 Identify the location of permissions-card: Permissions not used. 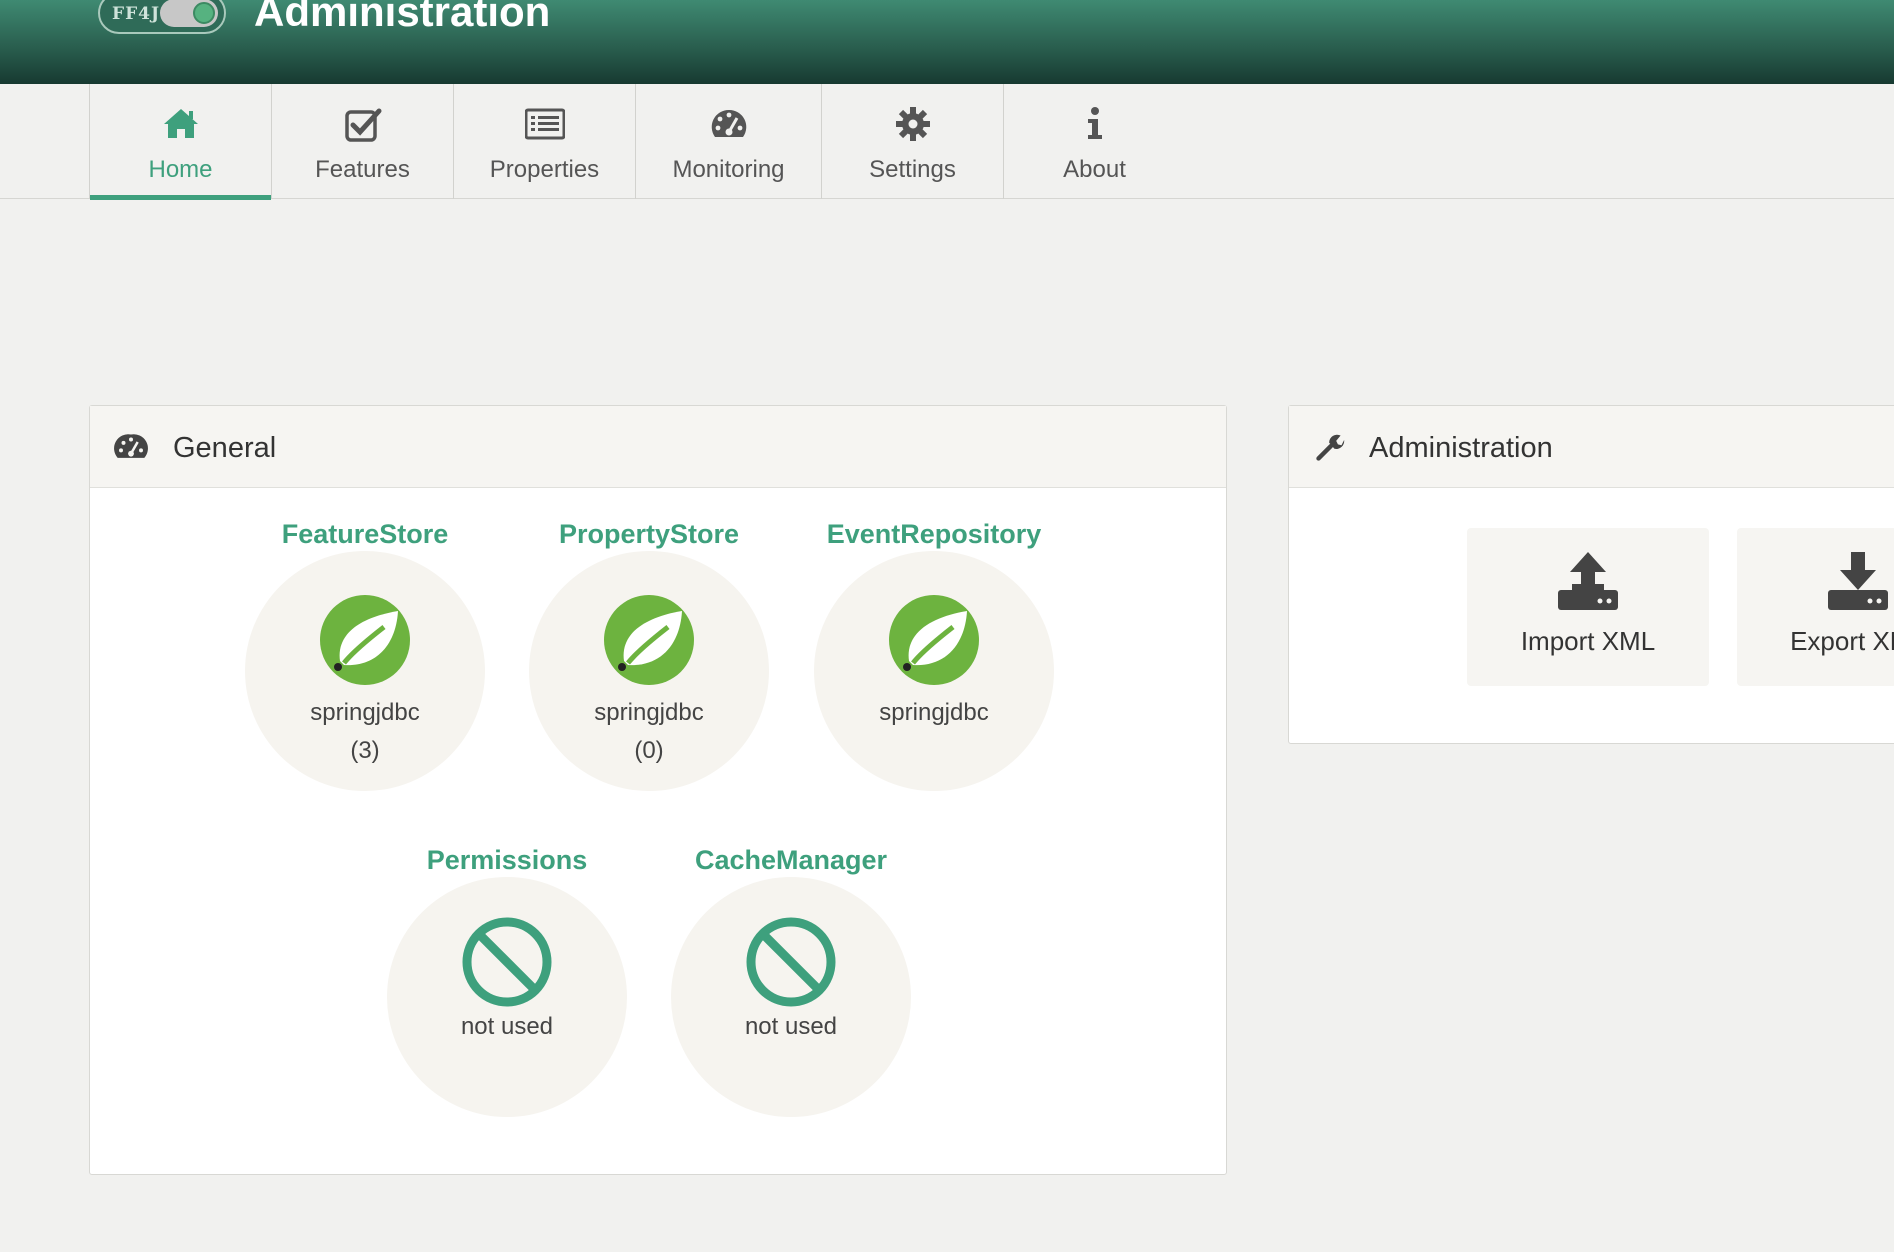
(507, 995).